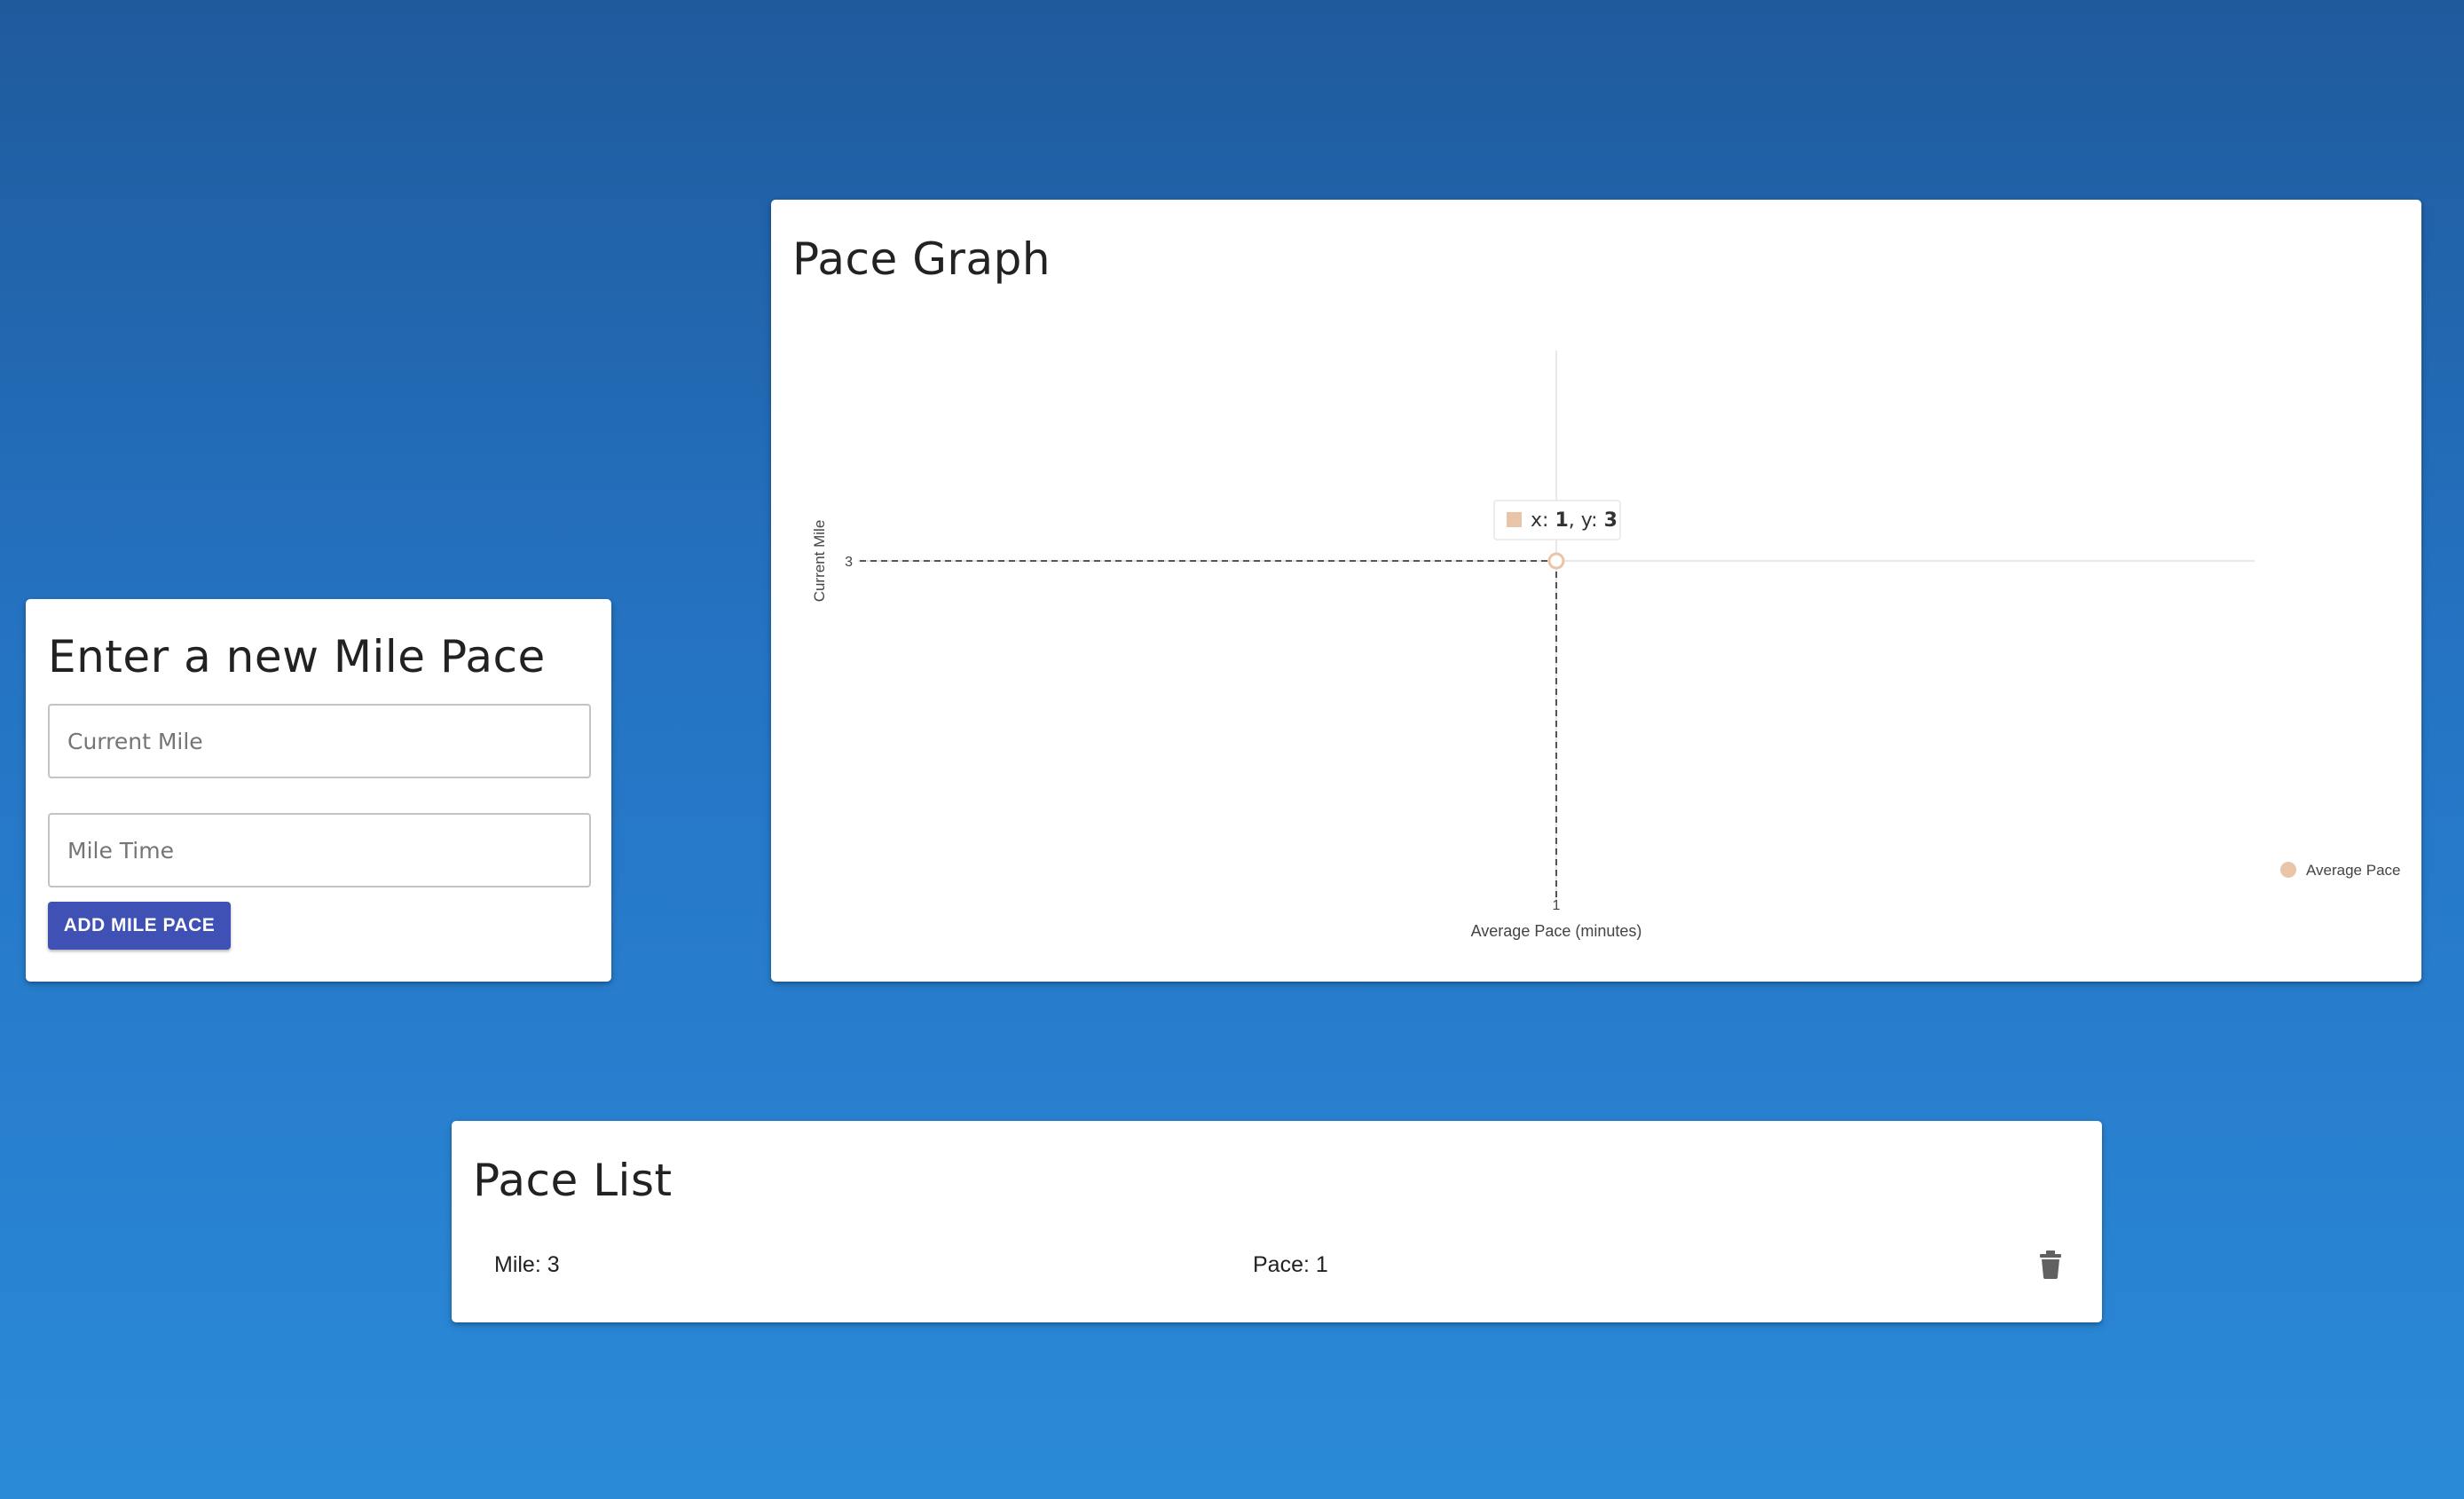 The height and width of the screenshot is (1499, 2464). I want to click on data-point, so click(1556, 561).